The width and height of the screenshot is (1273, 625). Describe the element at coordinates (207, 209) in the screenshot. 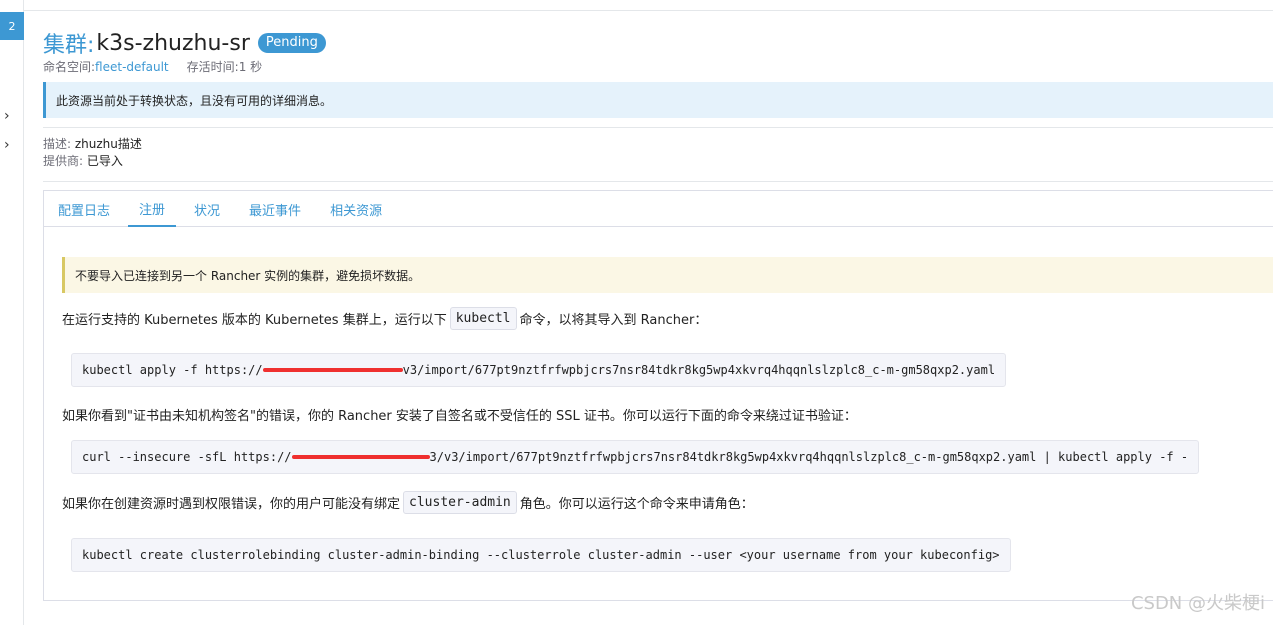

I see `tab-conditions: 状况` at that location.